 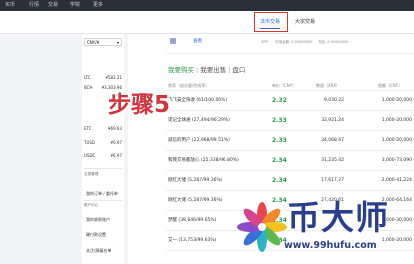 I want to click on coin-row: USDC ¥6.97, so click(x=103, y=155).